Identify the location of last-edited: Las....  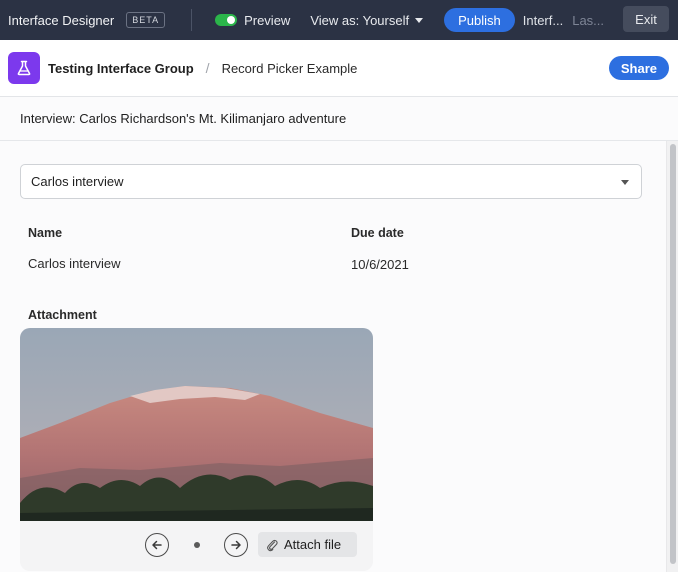
(588, 20).